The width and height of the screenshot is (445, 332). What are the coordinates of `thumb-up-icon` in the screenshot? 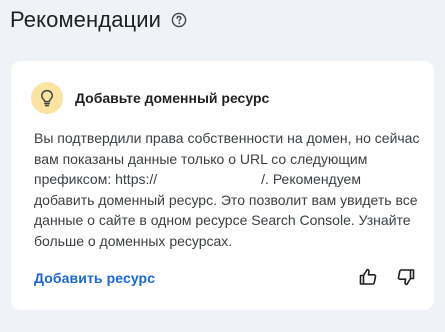 It's located at (368, 277).